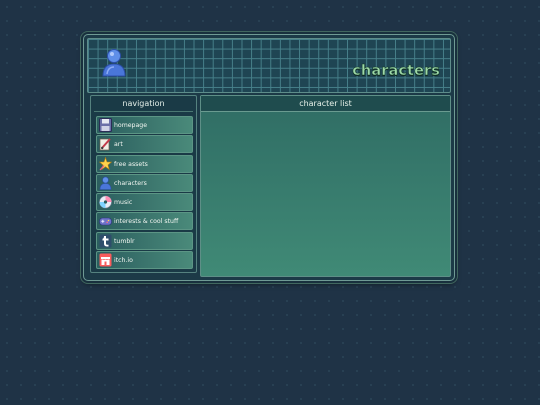 The width and height of the screenshot is (540, 405). I want to click on nav-label-tumblr: tumblr, so click(124, 241).